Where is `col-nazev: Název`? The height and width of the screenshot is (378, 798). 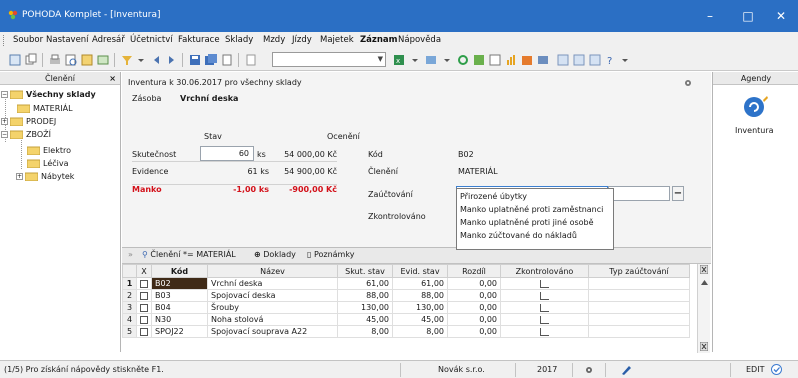
col-nazev: Název is located at coordinates (272, 271).